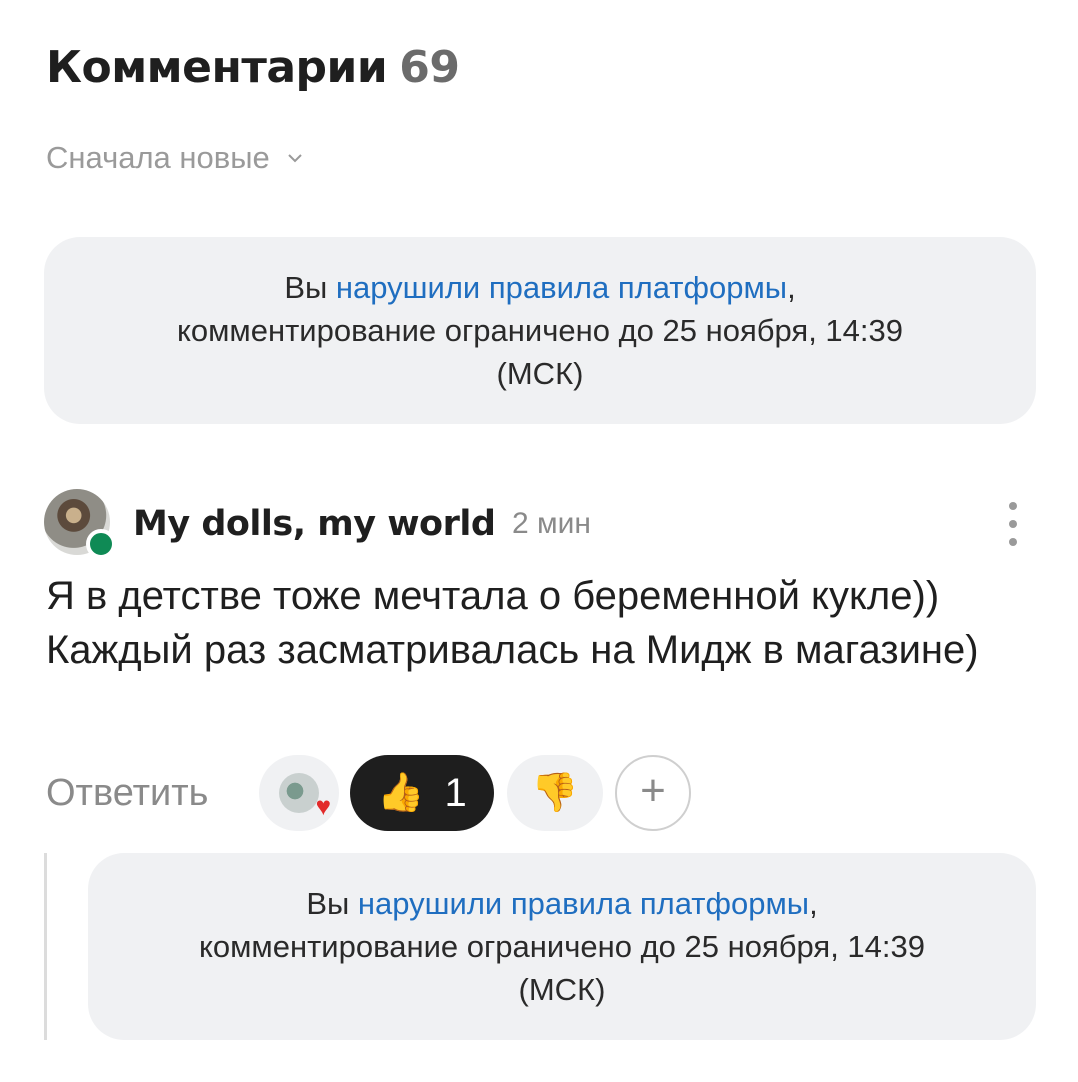  What do you see at coordinates (80, 524) in the screenshot?
I see `author-avatar` at bounding box center [80, 524].